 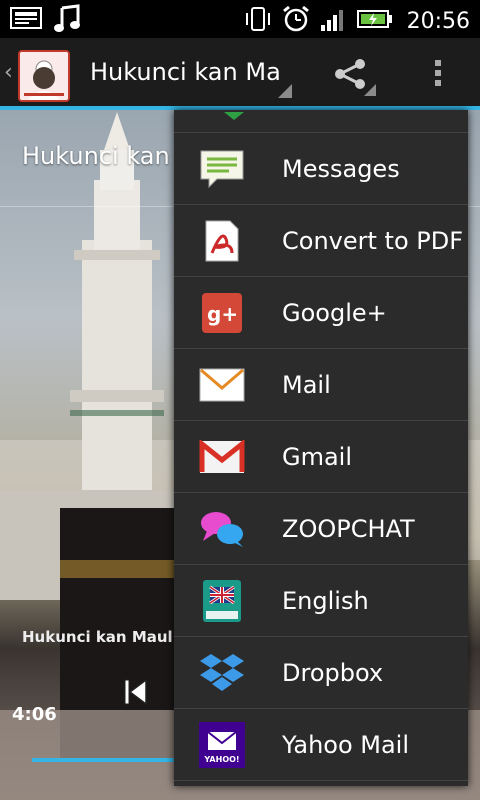 I want to click on messages-icon, so click(x=222, y=169).